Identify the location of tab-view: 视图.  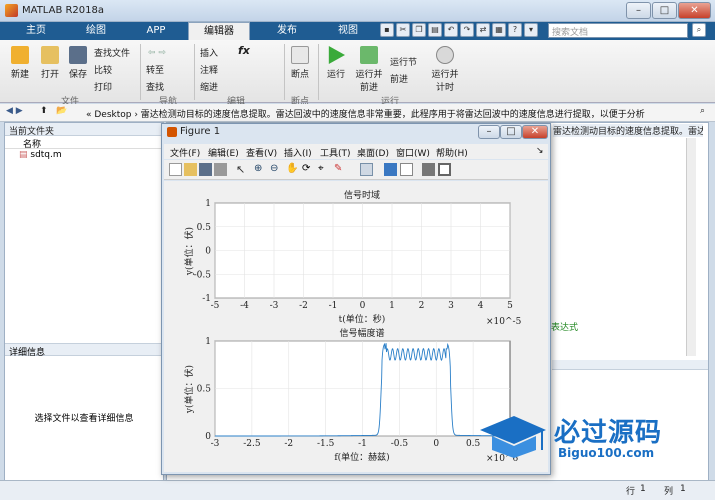
(348, 31).